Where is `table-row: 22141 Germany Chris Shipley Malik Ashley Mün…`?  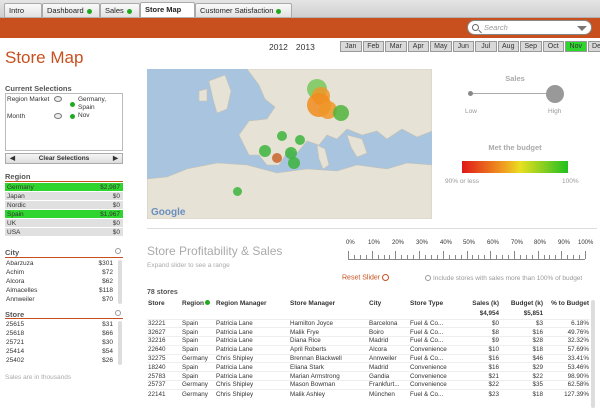 table-row: 22141 Germany Chris Shipley Malik Ashley Mün… is located at coordinates (368, 393).